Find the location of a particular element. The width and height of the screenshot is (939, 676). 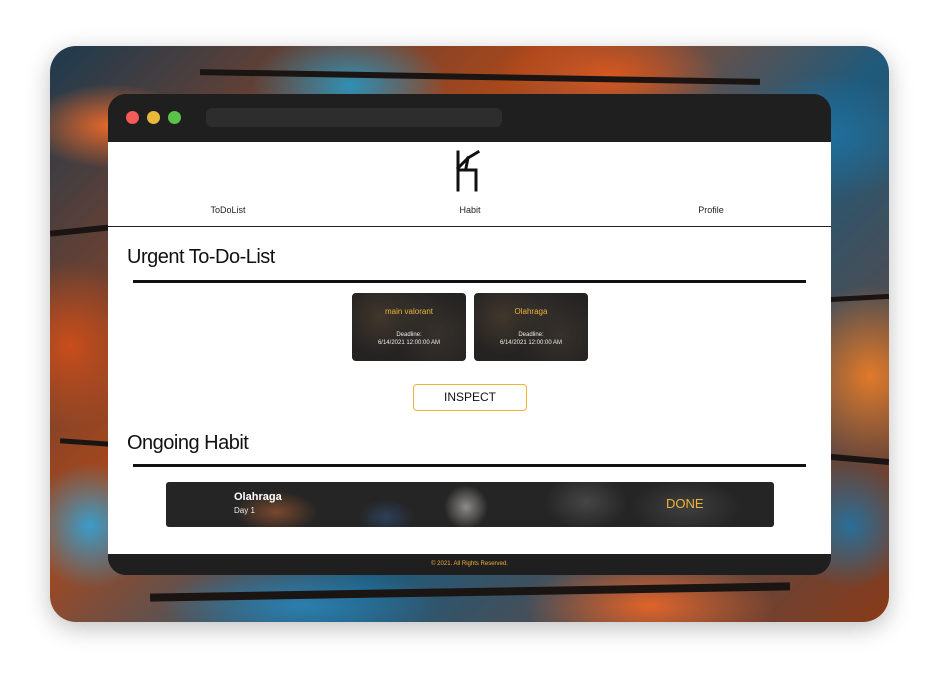

address-bar is located at coordinates (354, 117).